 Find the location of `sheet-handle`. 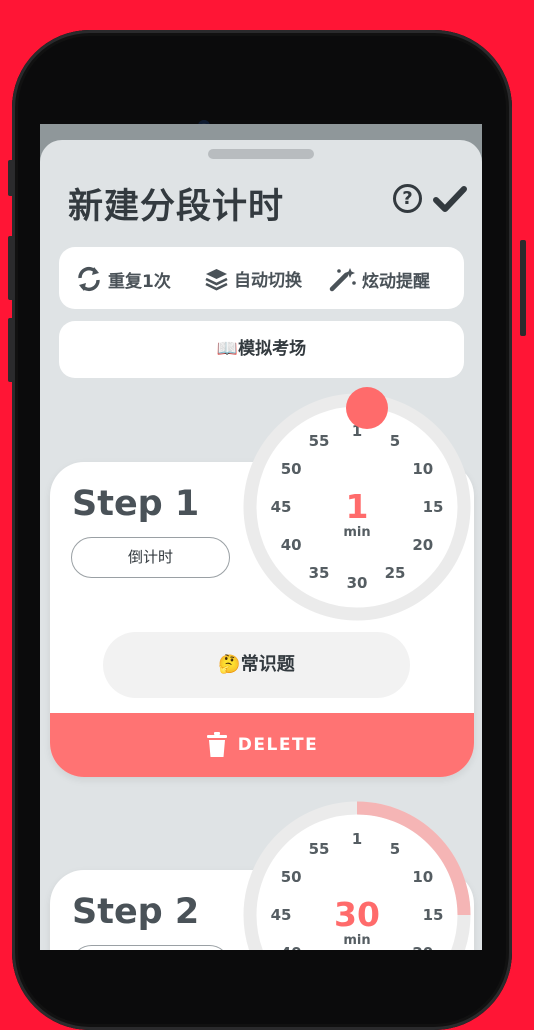

sheet-handle is located at coordinates (261, 154).